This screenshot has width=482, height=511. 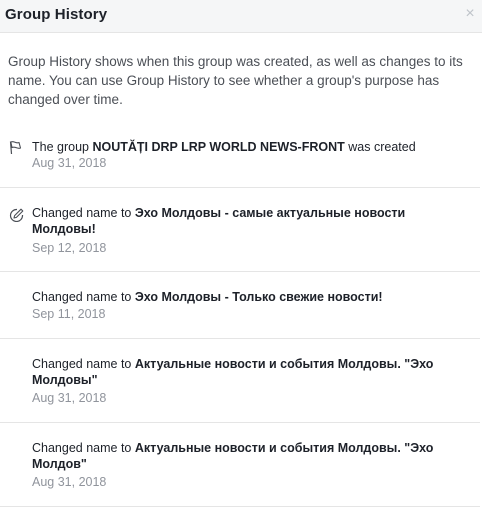 I want to click on dialog-title: Group History, so click(x=56, y=14).